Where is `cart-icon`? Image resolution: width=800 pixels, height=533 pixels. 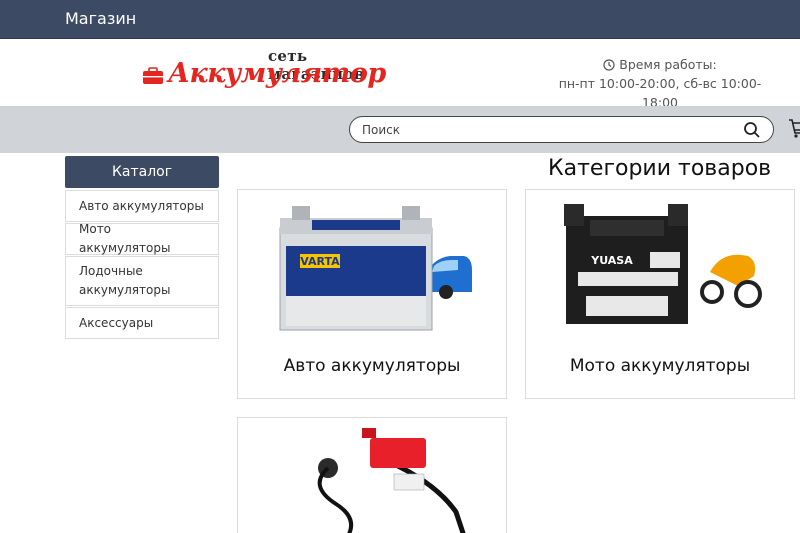 cart-icon is located at coordinates (793, 128).